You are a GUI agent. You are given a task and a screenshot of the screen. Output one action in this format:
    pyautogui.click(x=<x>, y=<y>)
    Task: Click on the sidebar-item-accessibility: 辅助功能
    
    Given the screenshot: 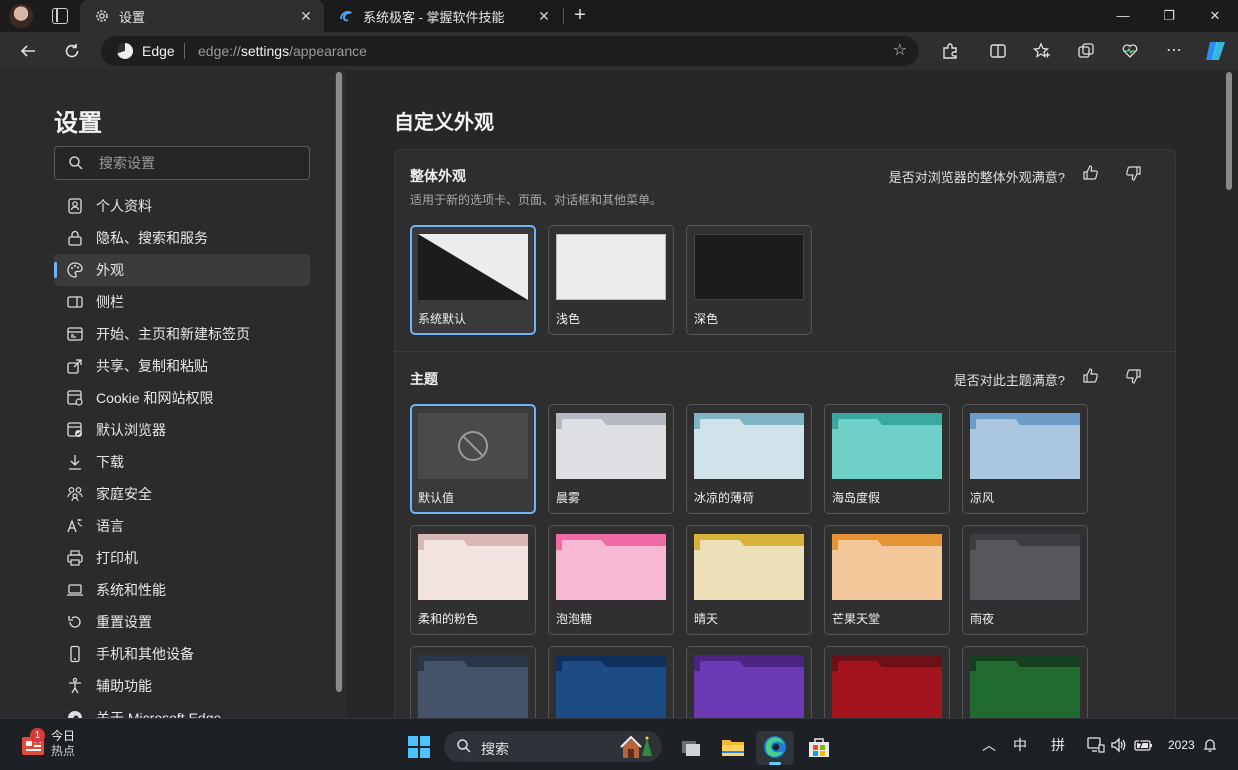 What is the action you would take?
    pyautogui.click(x=182, y=686)
    